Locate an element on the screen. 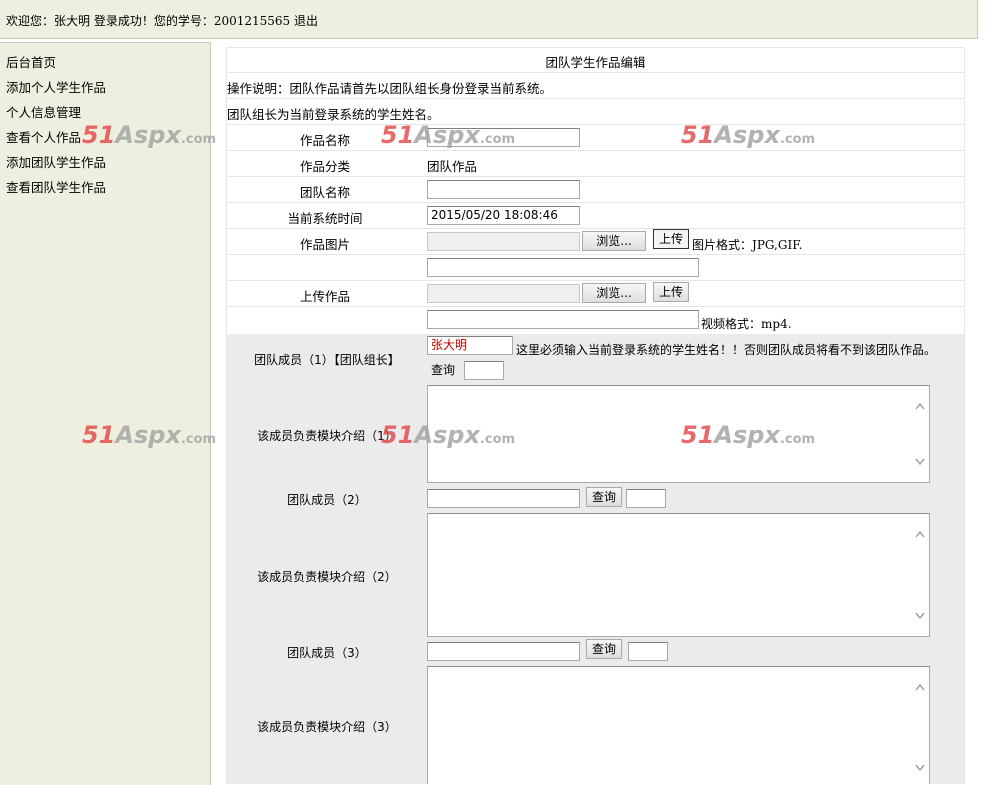 The height and width of the screenshot is (785, 992). member3-query-result is located at coordinates (648, 651).